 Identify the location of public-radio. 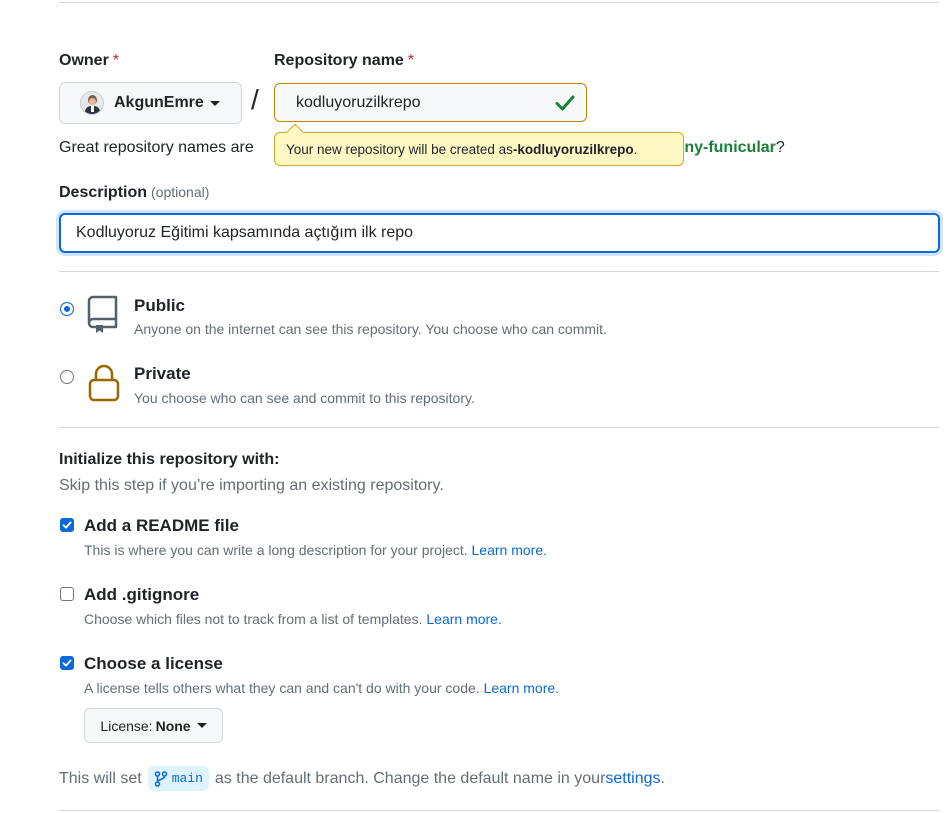
(67, 309).